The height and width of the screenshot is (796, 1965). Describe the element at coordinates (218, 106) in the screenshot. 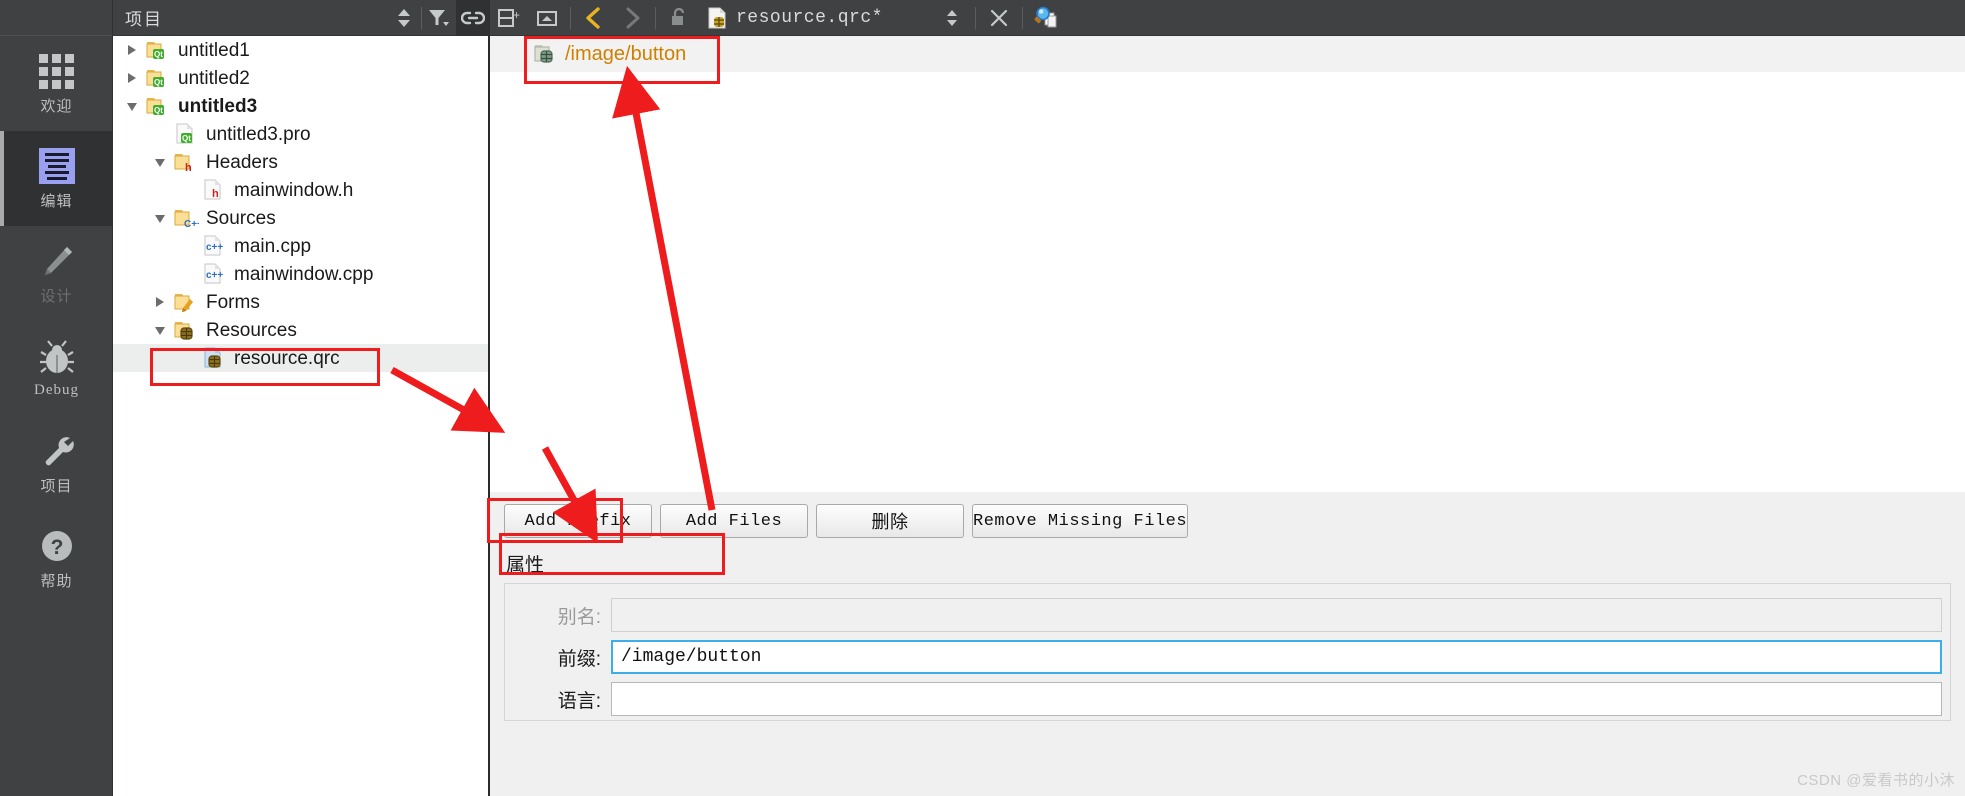

I see `tree-row-label: untitled3` at that location.